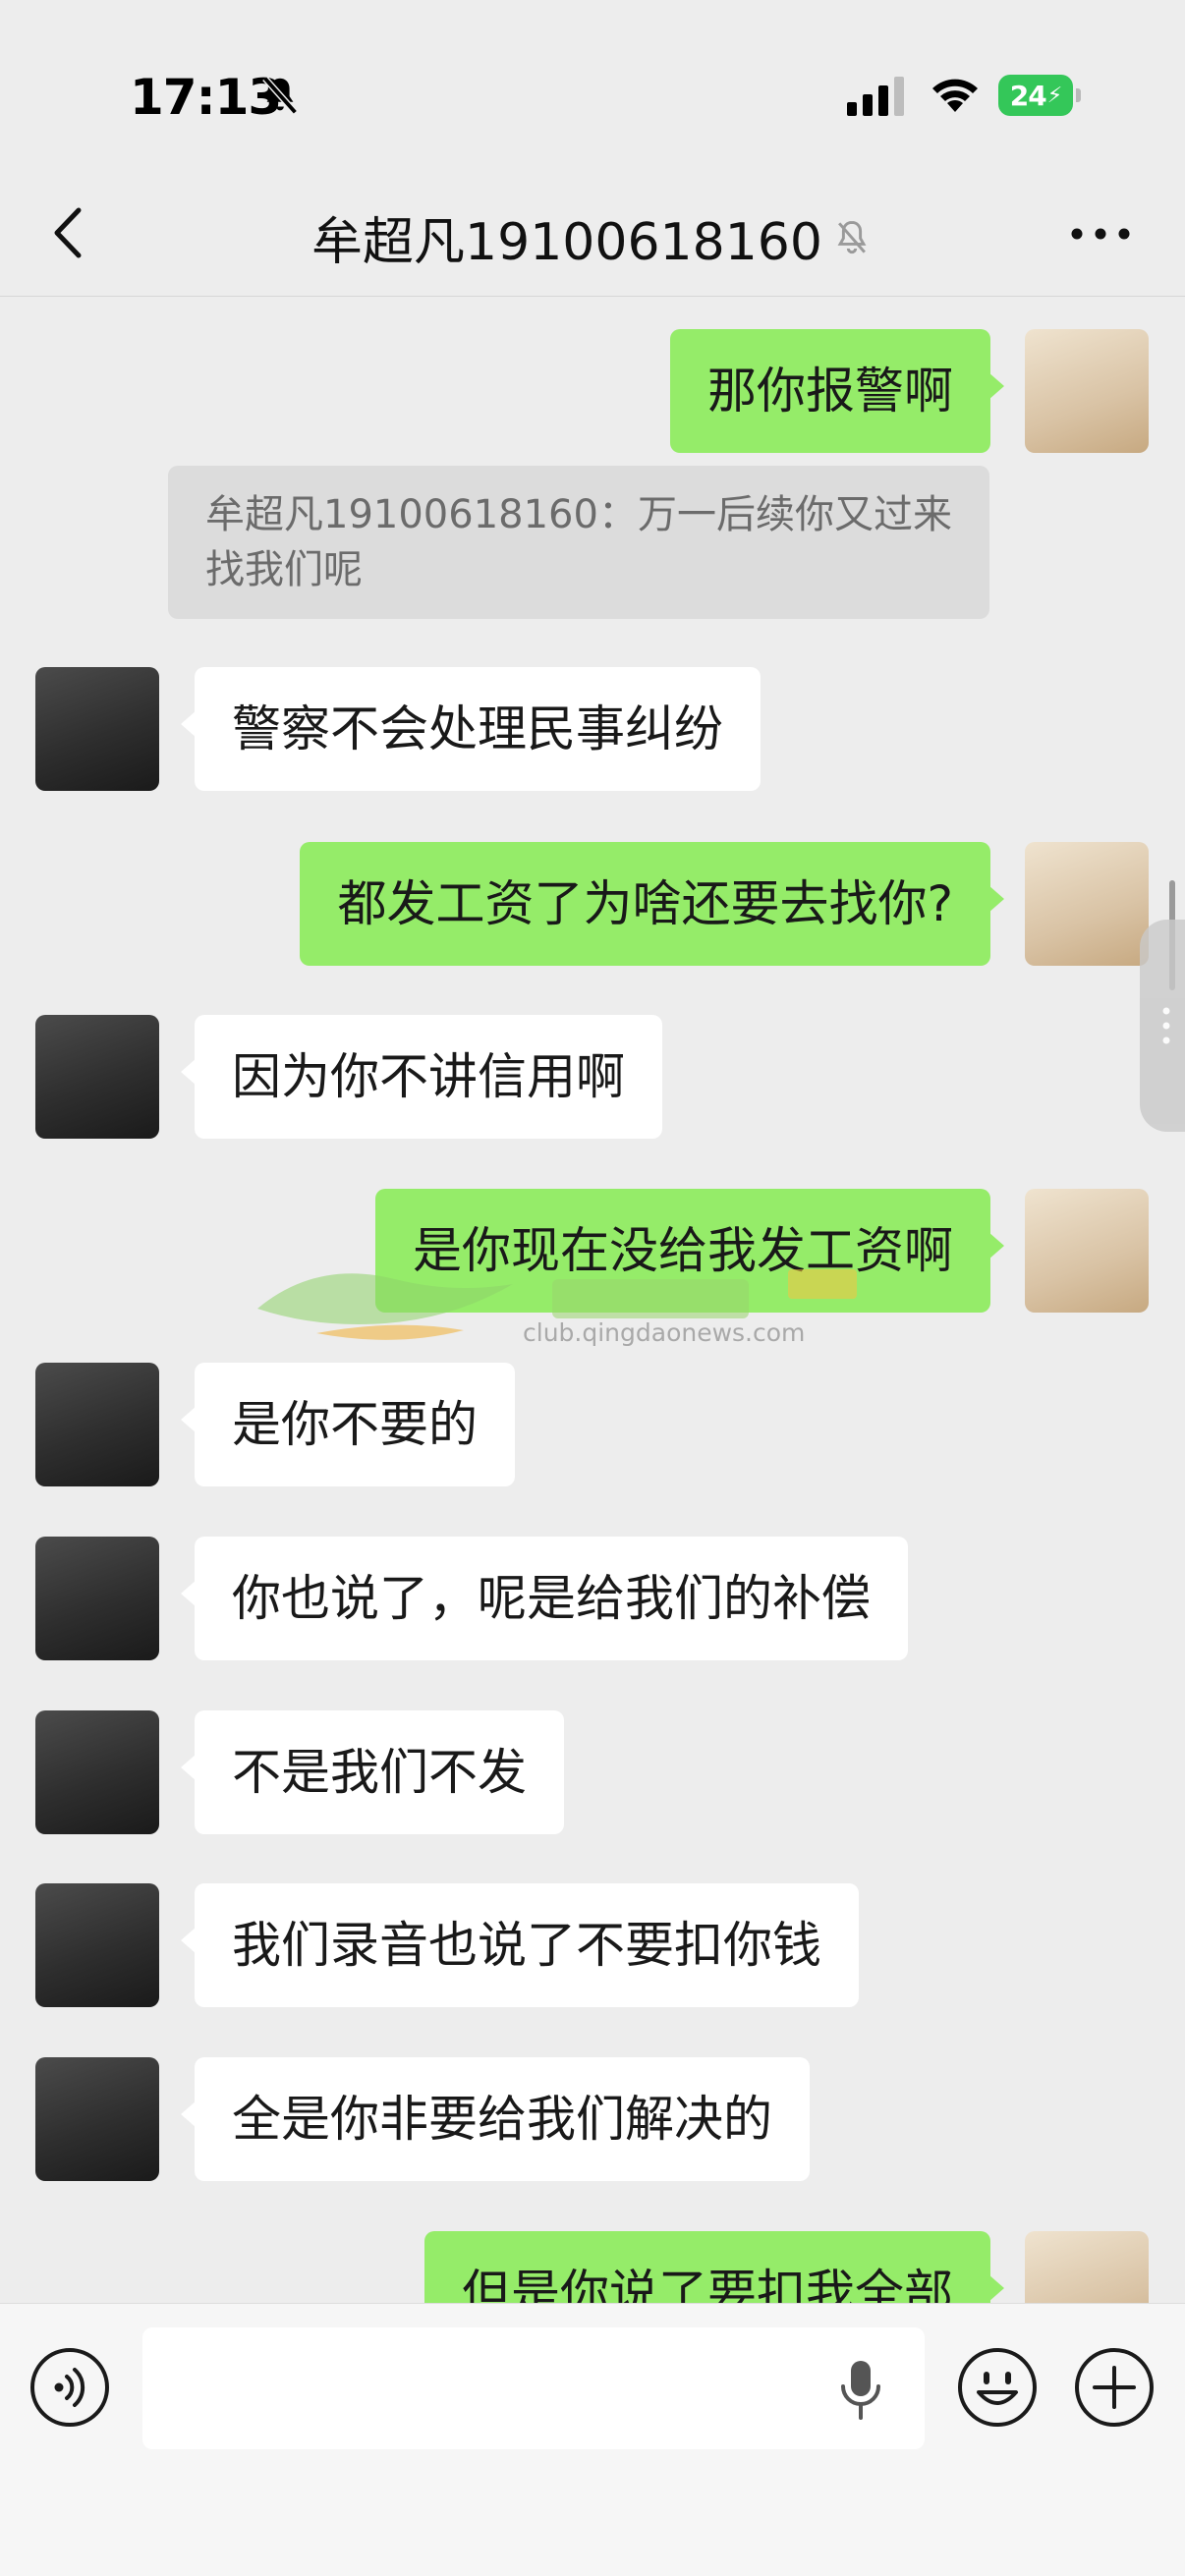 Image resolution: width=1185 pixels, height=2576 pixels. I want to click on nav-bar: 牟超凡19100618160, so click(592, 237).